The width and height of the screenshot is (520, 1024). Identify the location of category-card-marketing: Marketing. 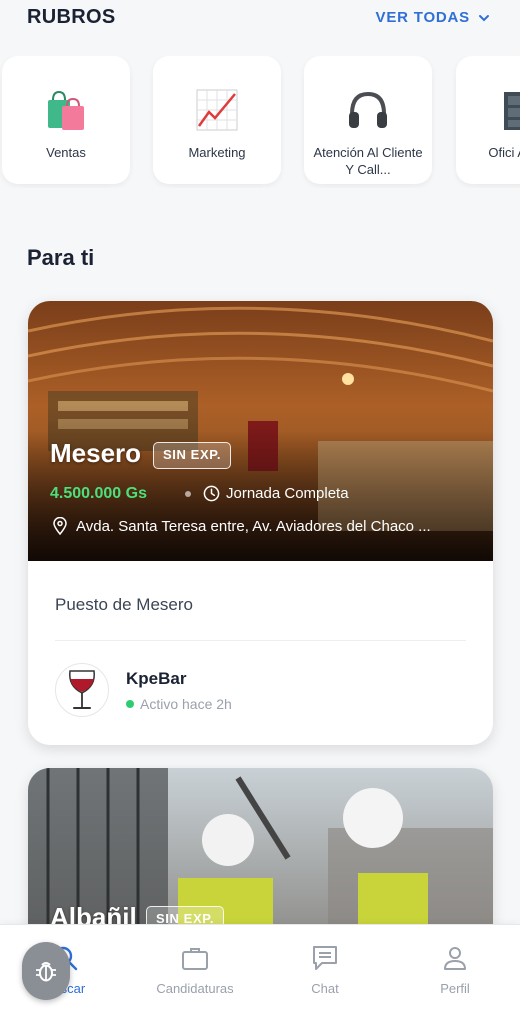
(217, 120).